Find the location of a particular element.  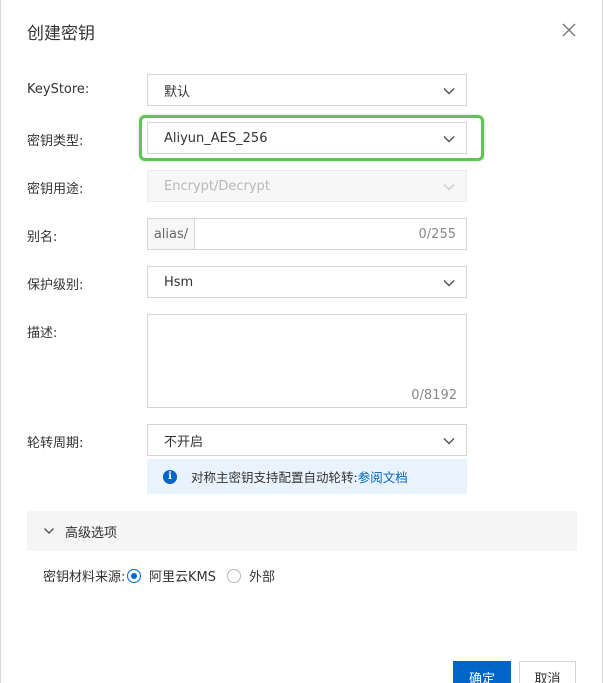

description-label: 描述: is located at coordinates (42, 333).